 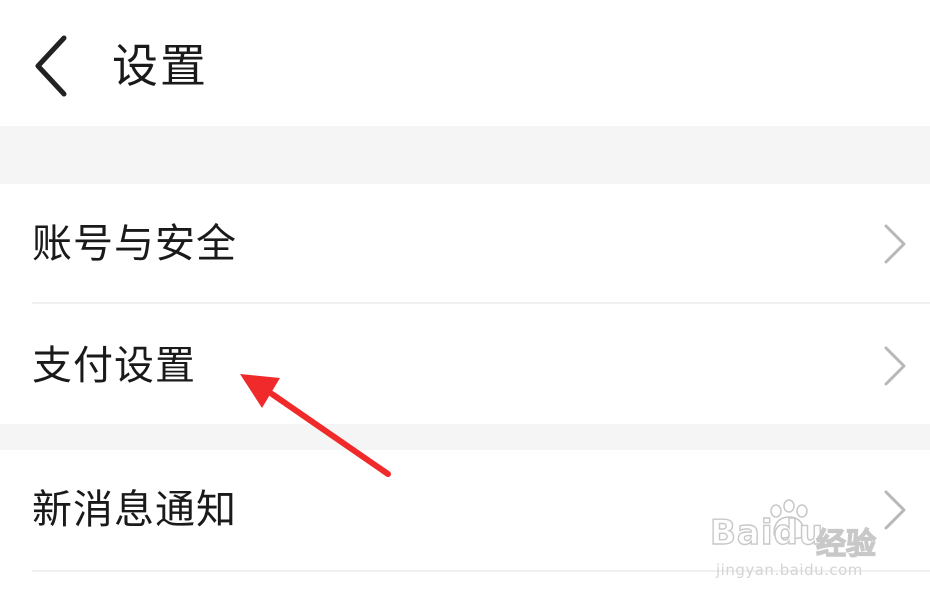 I want to click on back-button, so click(x=52, y=64).